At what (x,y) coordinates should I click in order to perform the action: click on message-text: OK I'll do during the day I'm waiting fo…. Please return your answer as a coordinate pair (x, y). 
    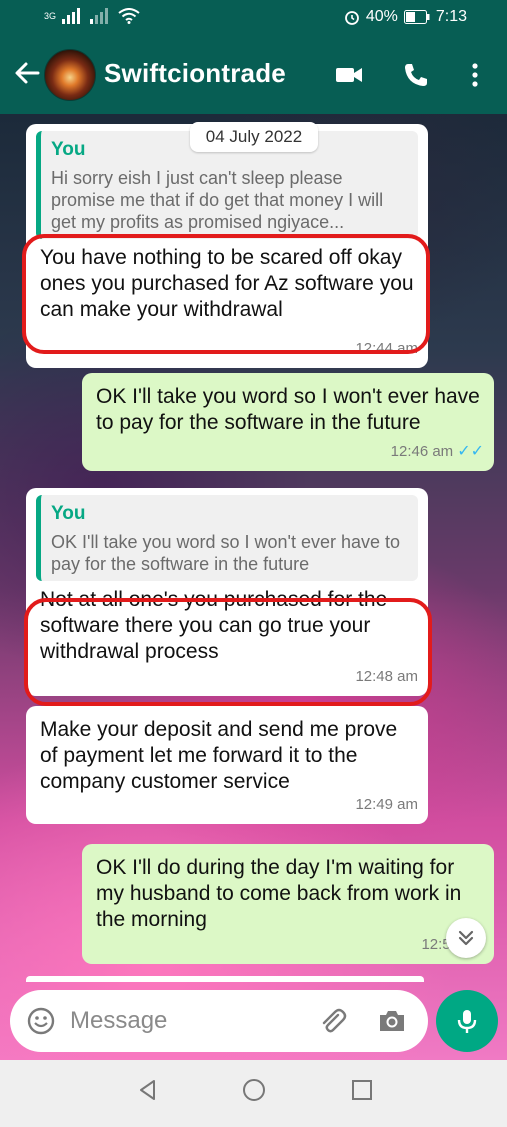
    Looking at the image, I should click on (279, 893).